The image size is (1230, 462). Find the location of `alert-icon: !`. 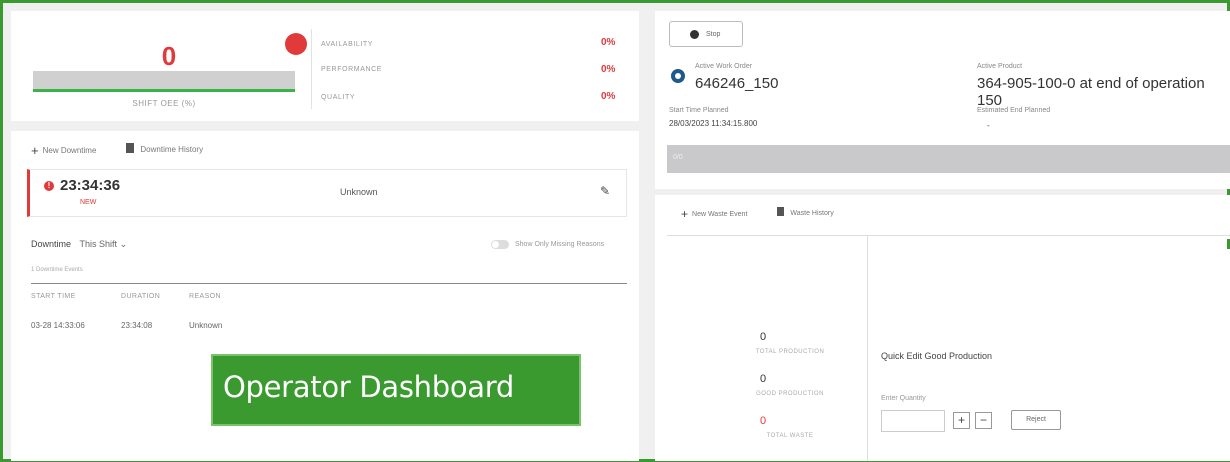

alert-icon: ! is located at coordinates (49, 186).